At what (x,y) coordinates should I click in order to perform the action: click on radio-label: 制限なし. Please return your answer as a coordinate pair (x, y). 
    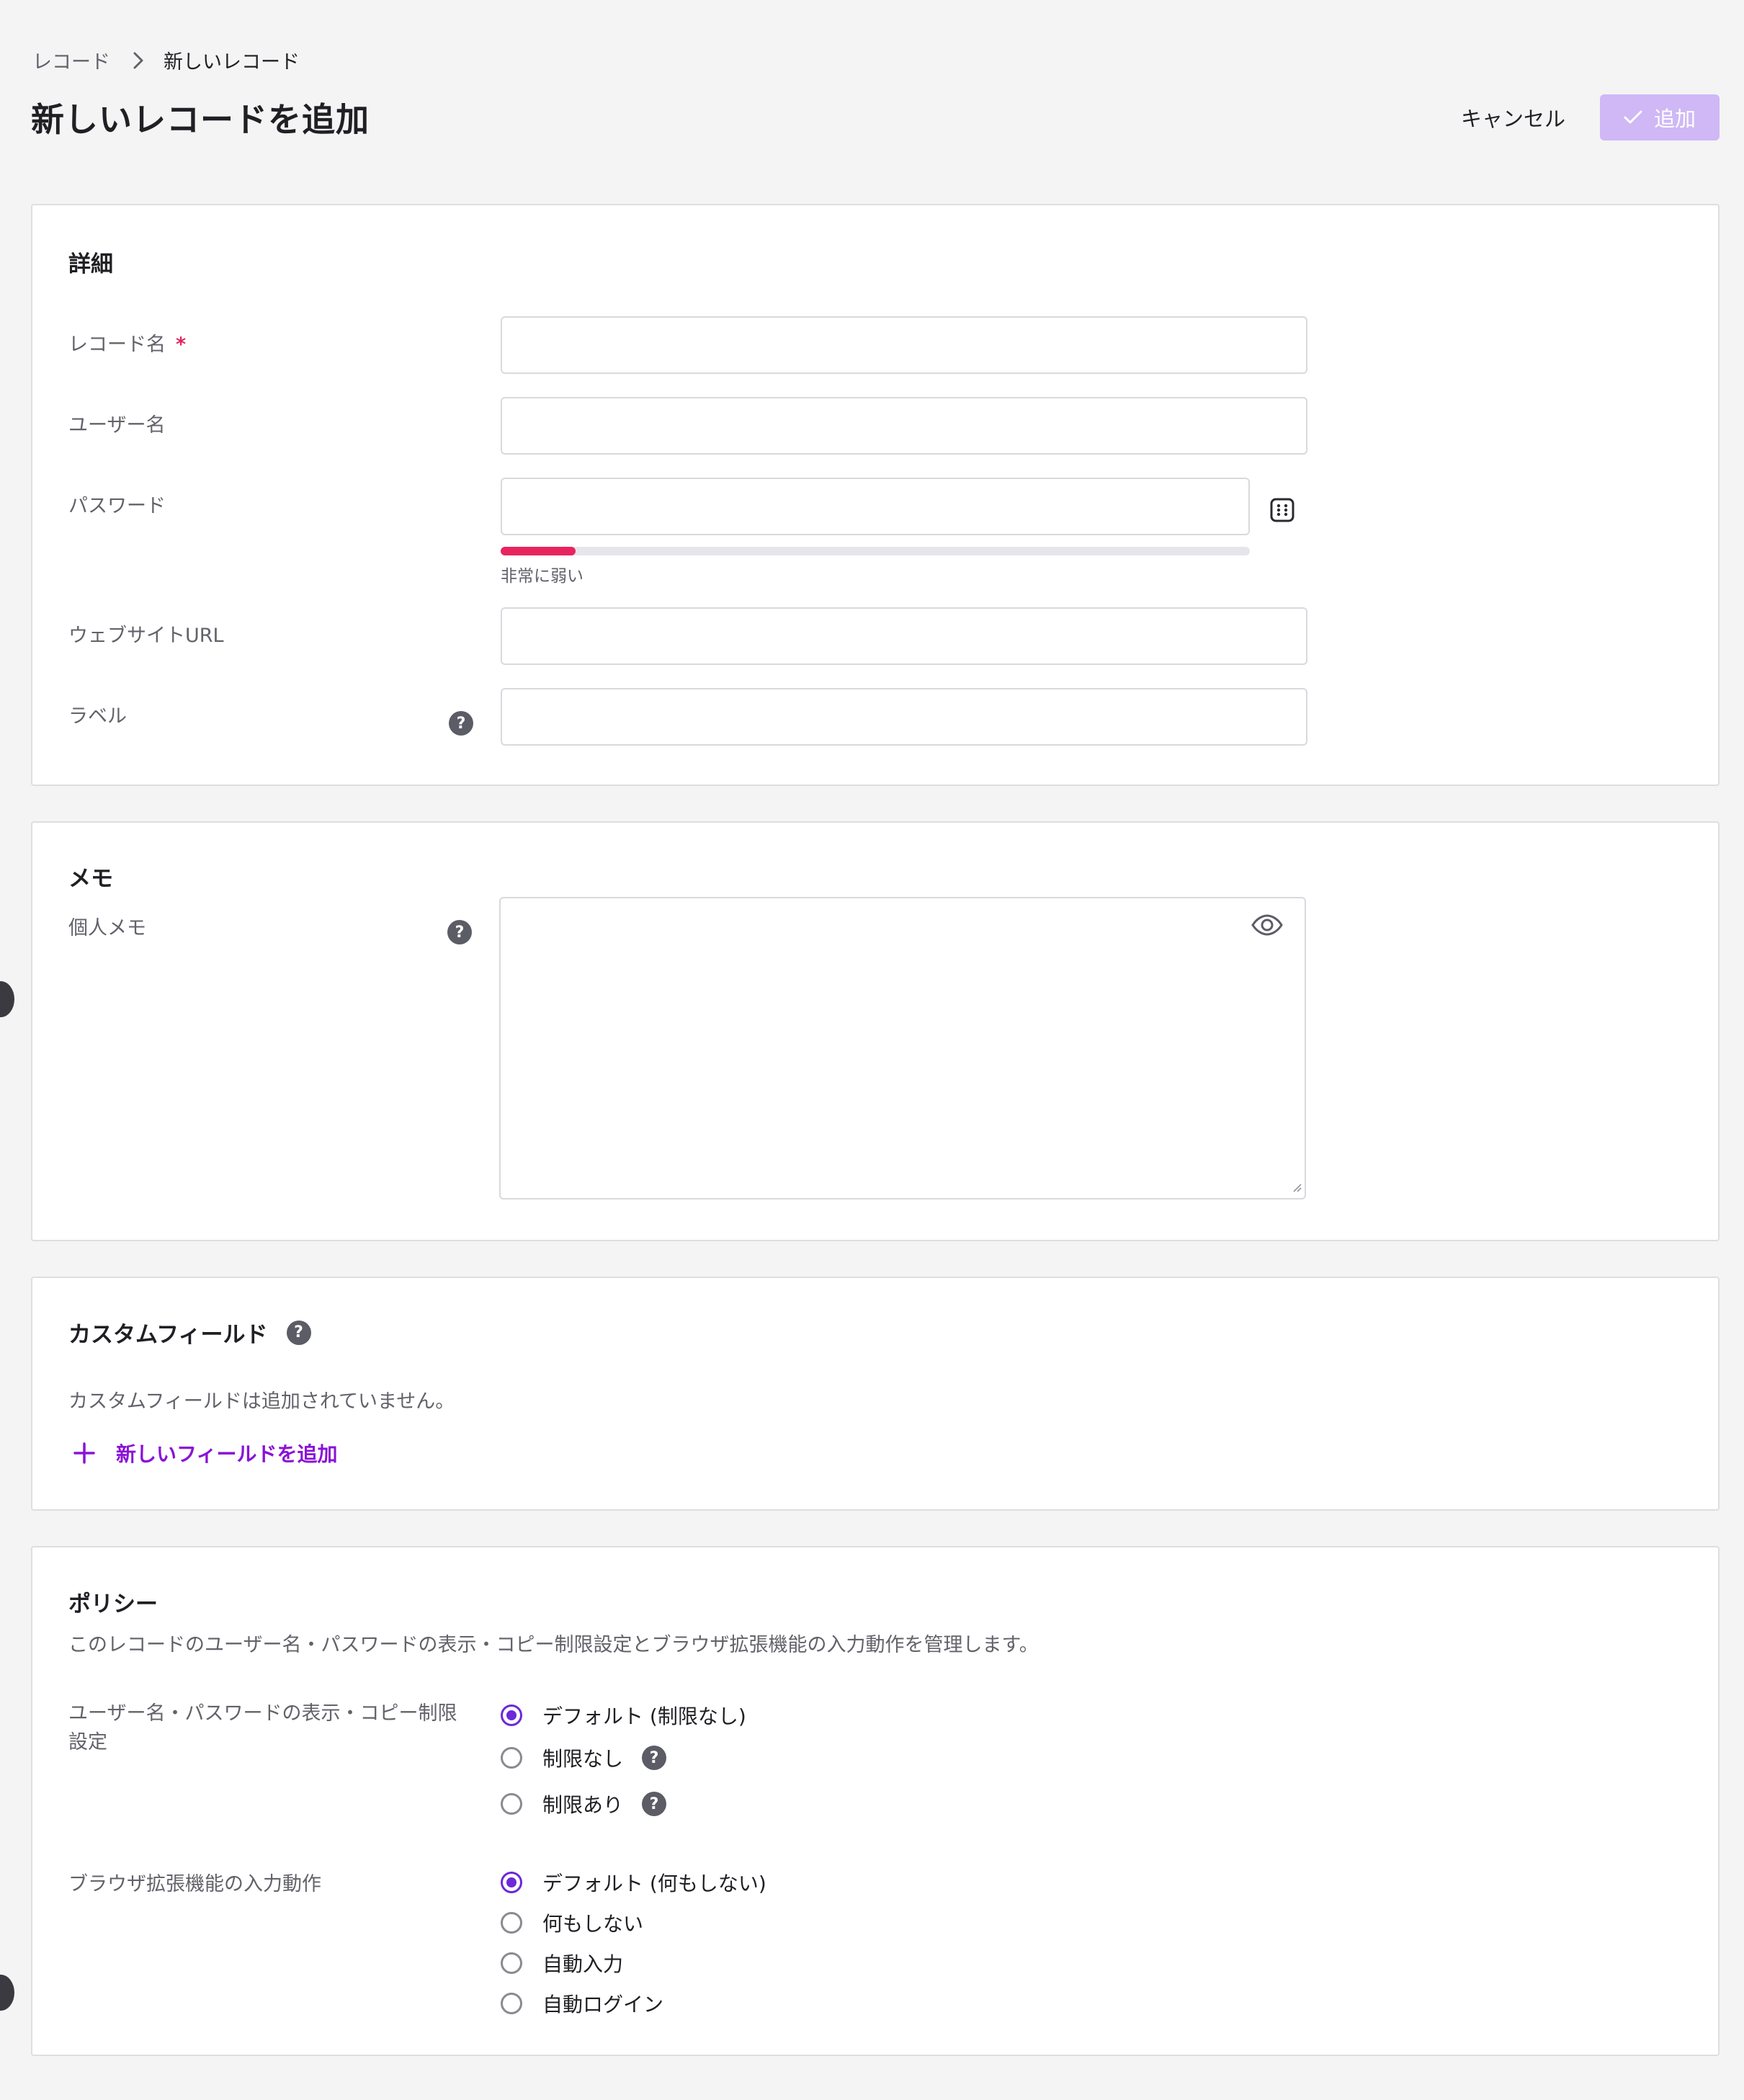
    Looking at the image, I should click on (583, 1759).